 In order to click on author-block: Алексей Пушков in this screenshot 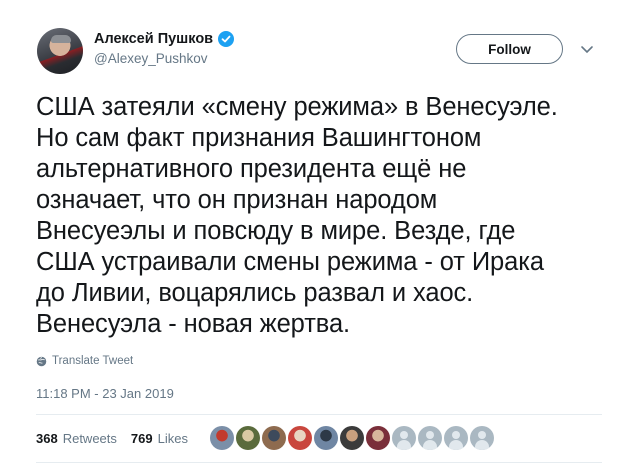, I will do `click(164, 39)`.